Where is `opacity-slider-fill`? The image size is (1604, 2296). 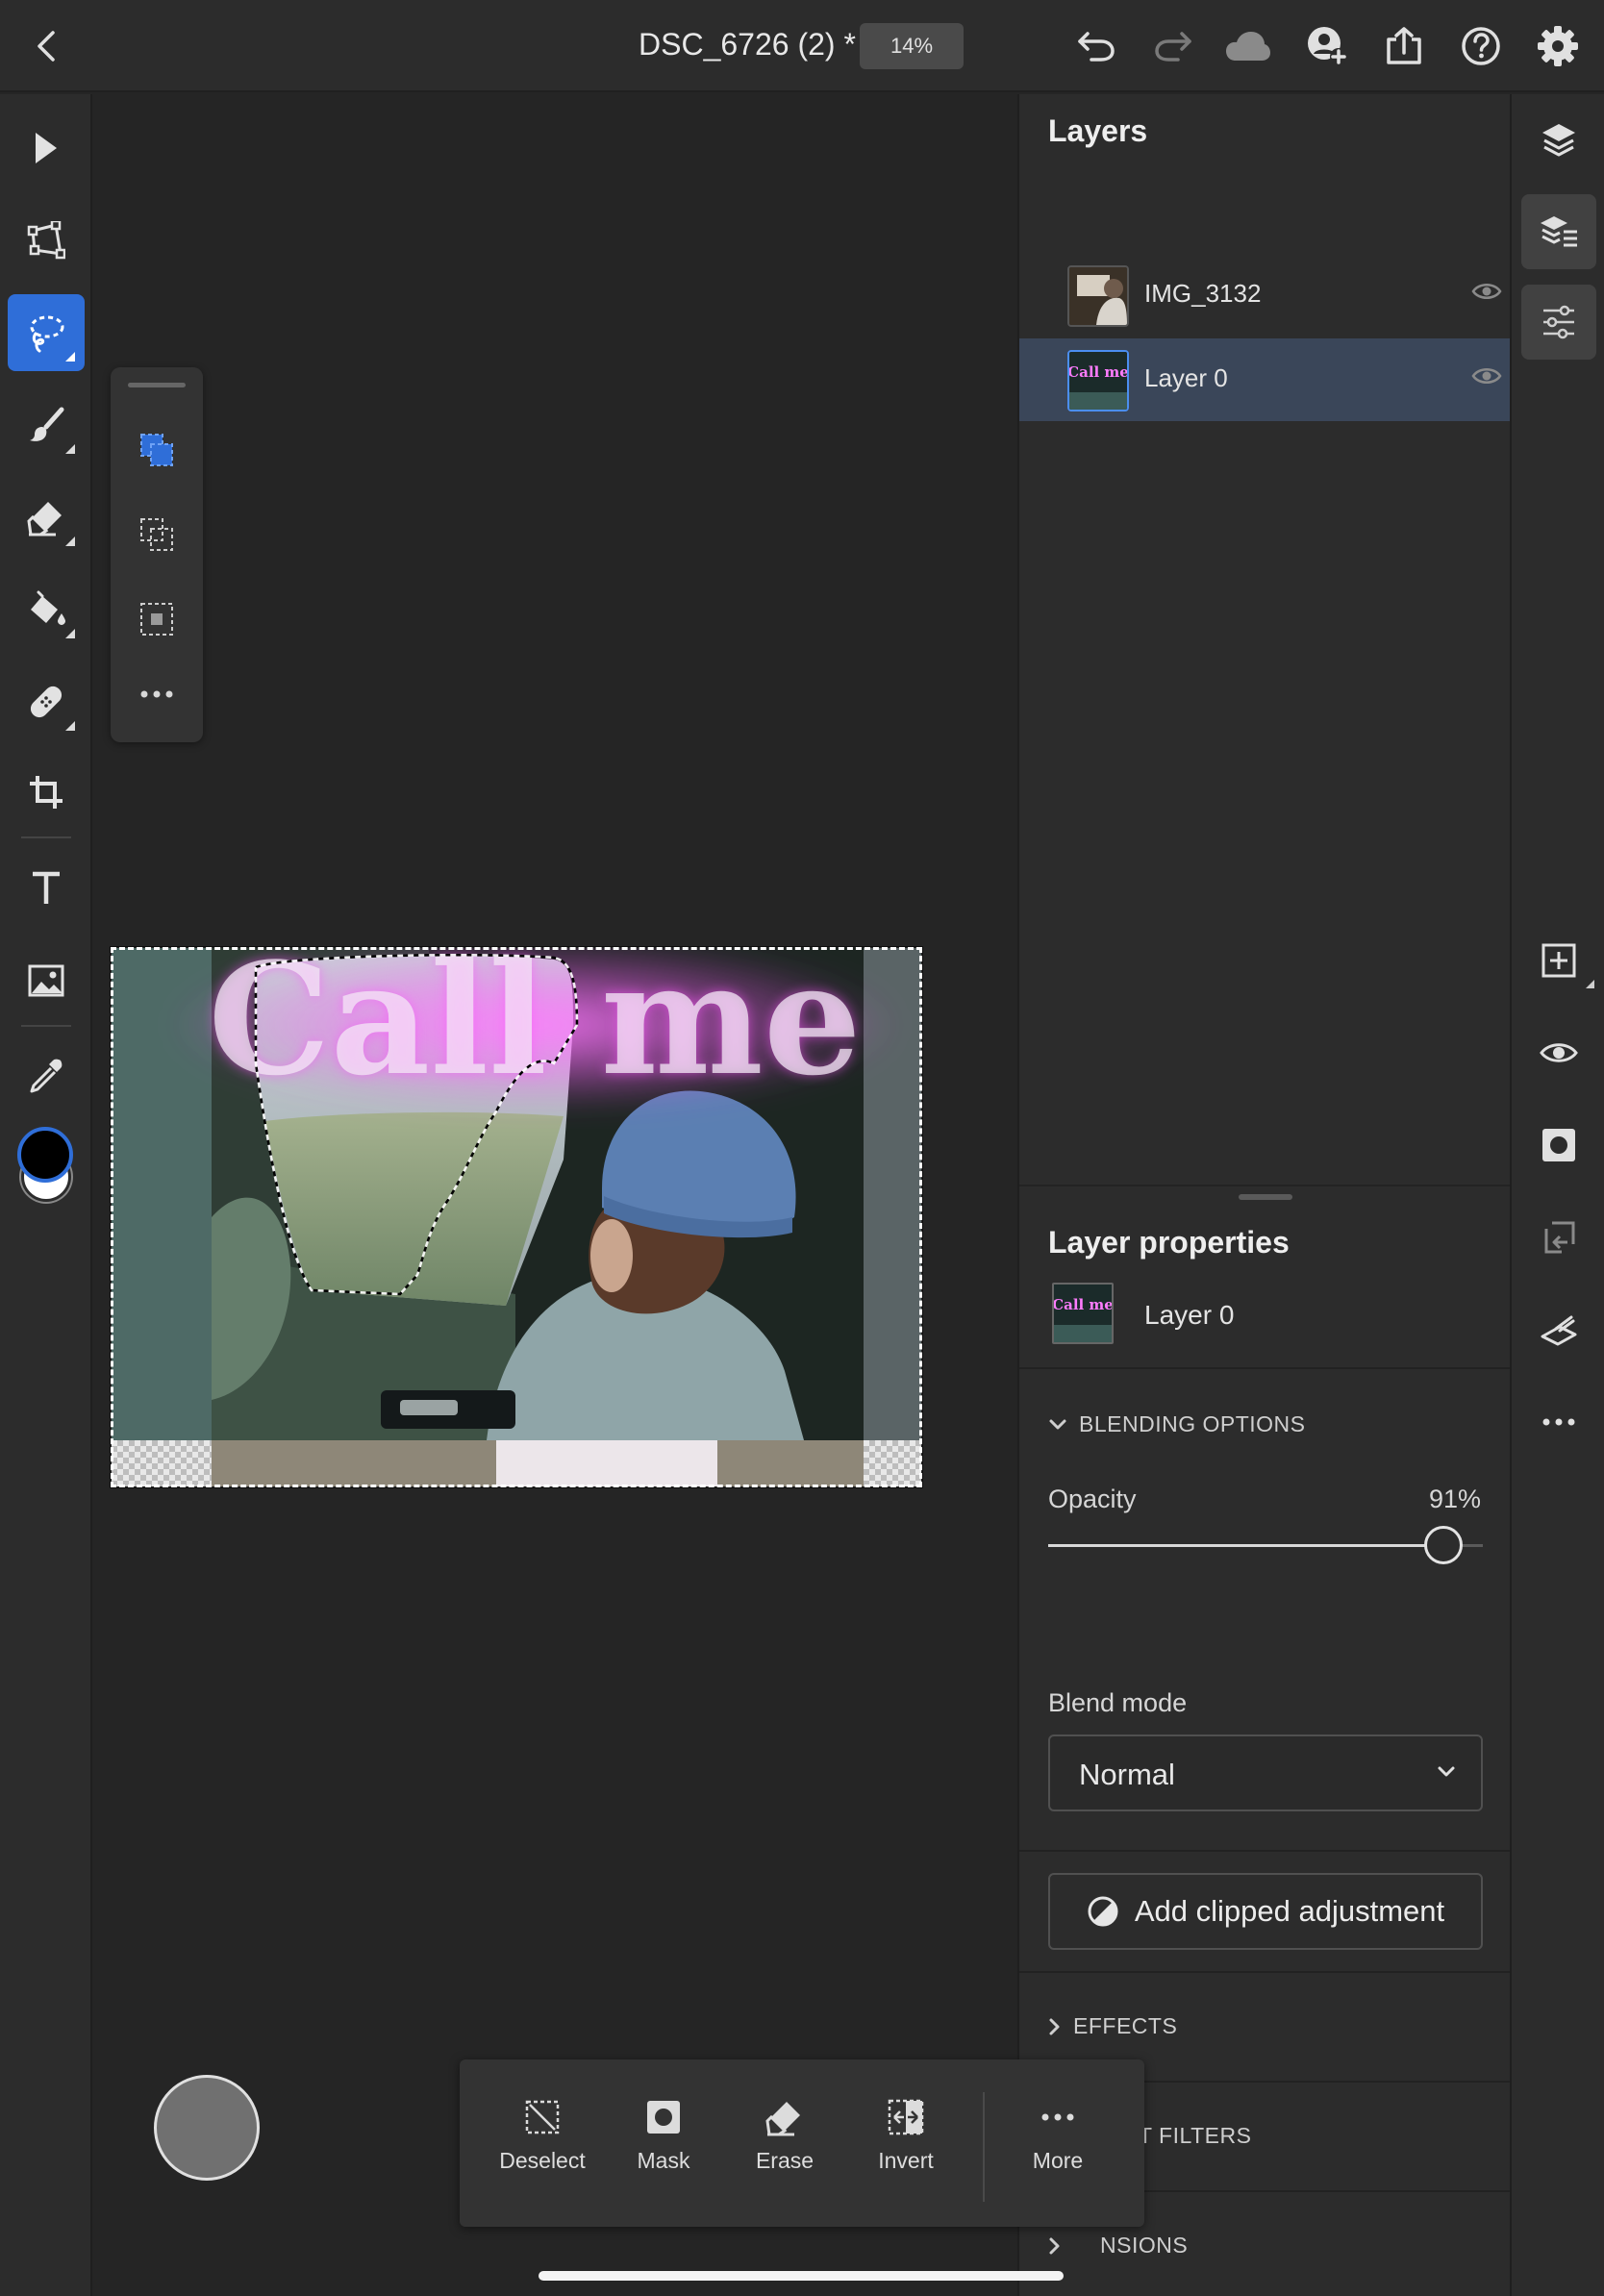
opacity-slider-fill is located at coordinates (1246, 1545).